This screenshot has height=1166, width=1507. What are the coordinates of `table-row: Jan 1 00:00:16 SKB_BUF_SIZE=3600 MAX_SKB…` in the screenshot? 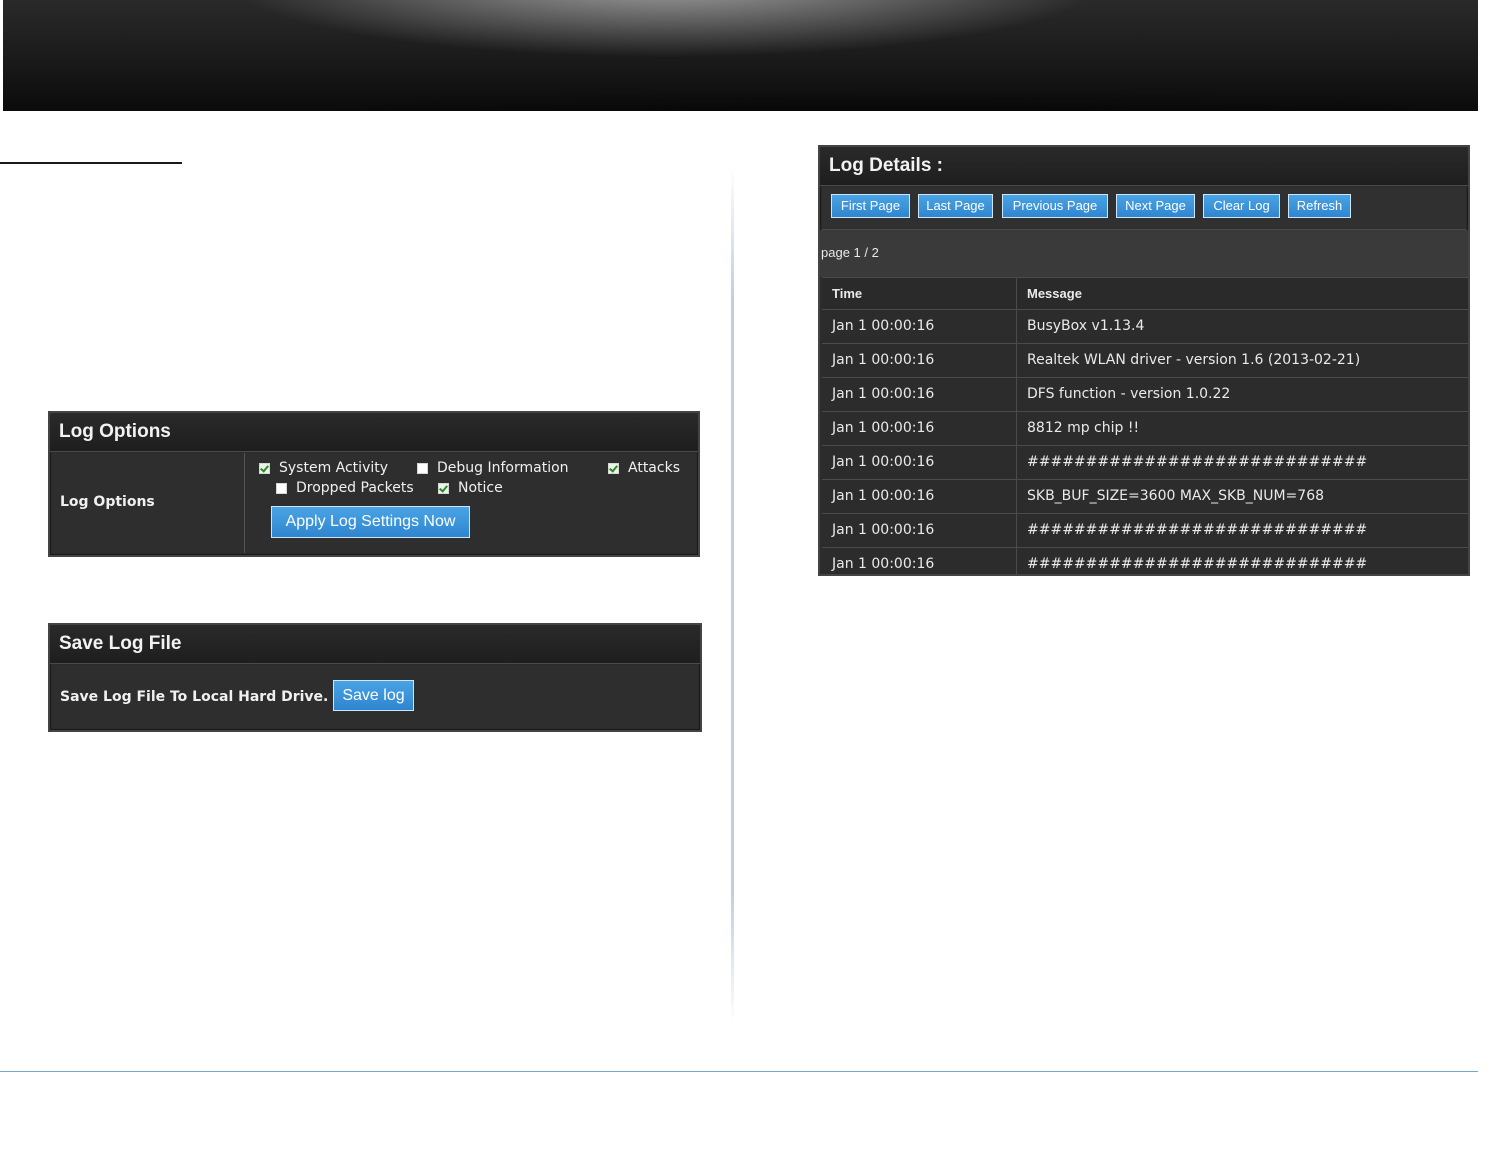 It's located at (1145, 496).